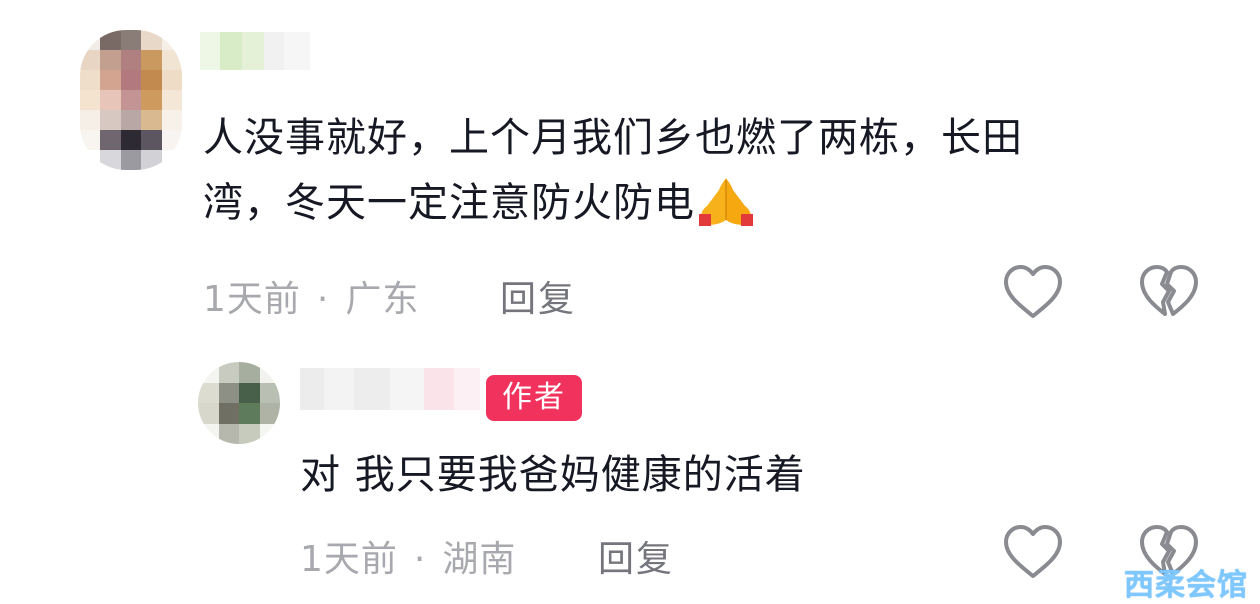 This screenshot has height=604, width=1260. I want to click on broken-heart-icon, so click(1169, 292).